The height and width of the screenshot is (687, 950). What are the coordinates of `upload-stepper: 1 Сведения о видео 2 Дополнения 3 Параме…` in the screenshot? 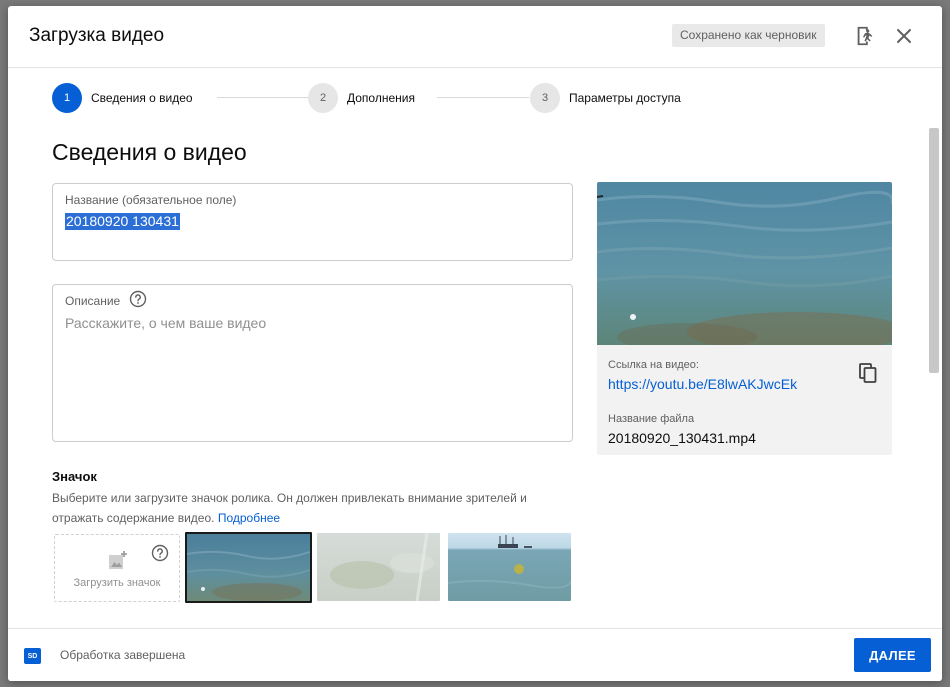 It's located at (382, 98).